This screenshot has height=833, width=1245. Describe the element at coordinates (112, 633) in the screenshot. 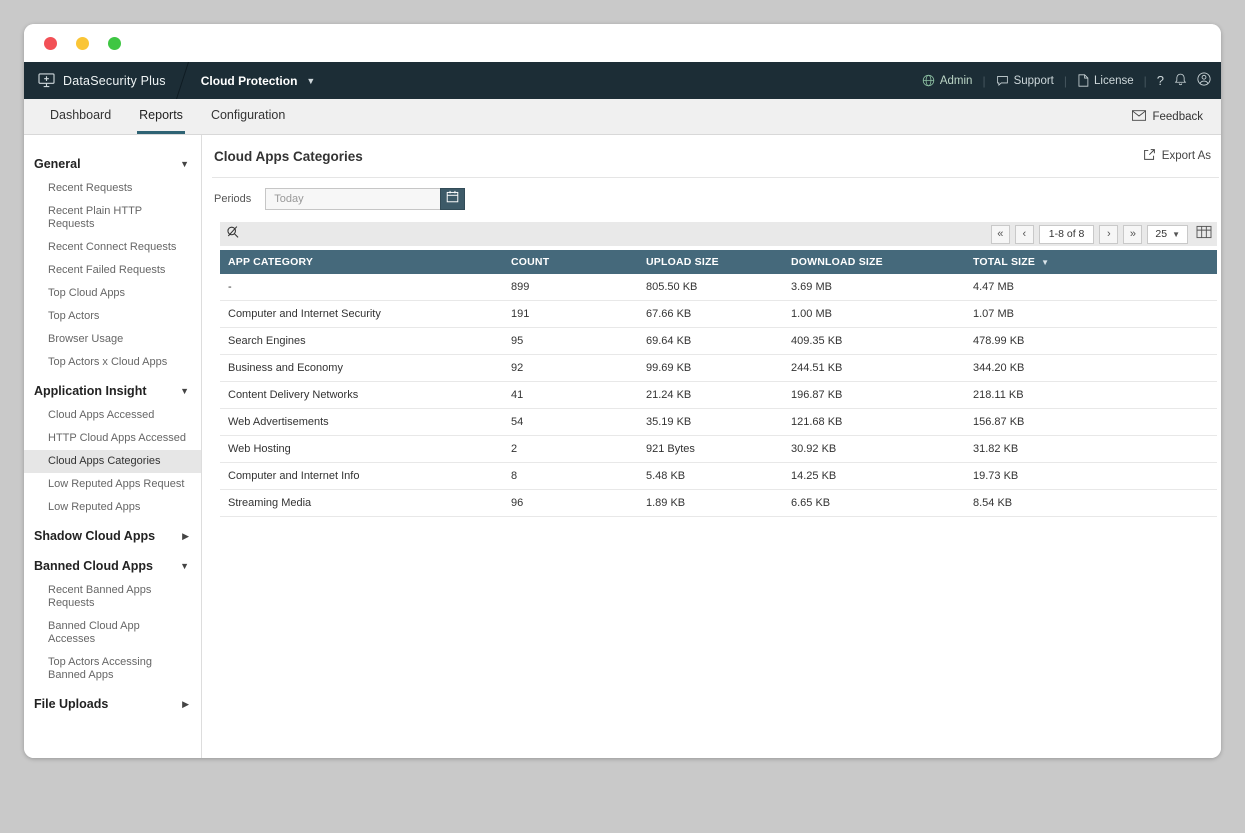

I see `sidebar-item-banned-cloud-app-accesses: Banned Cloud App Accesses` at that location.